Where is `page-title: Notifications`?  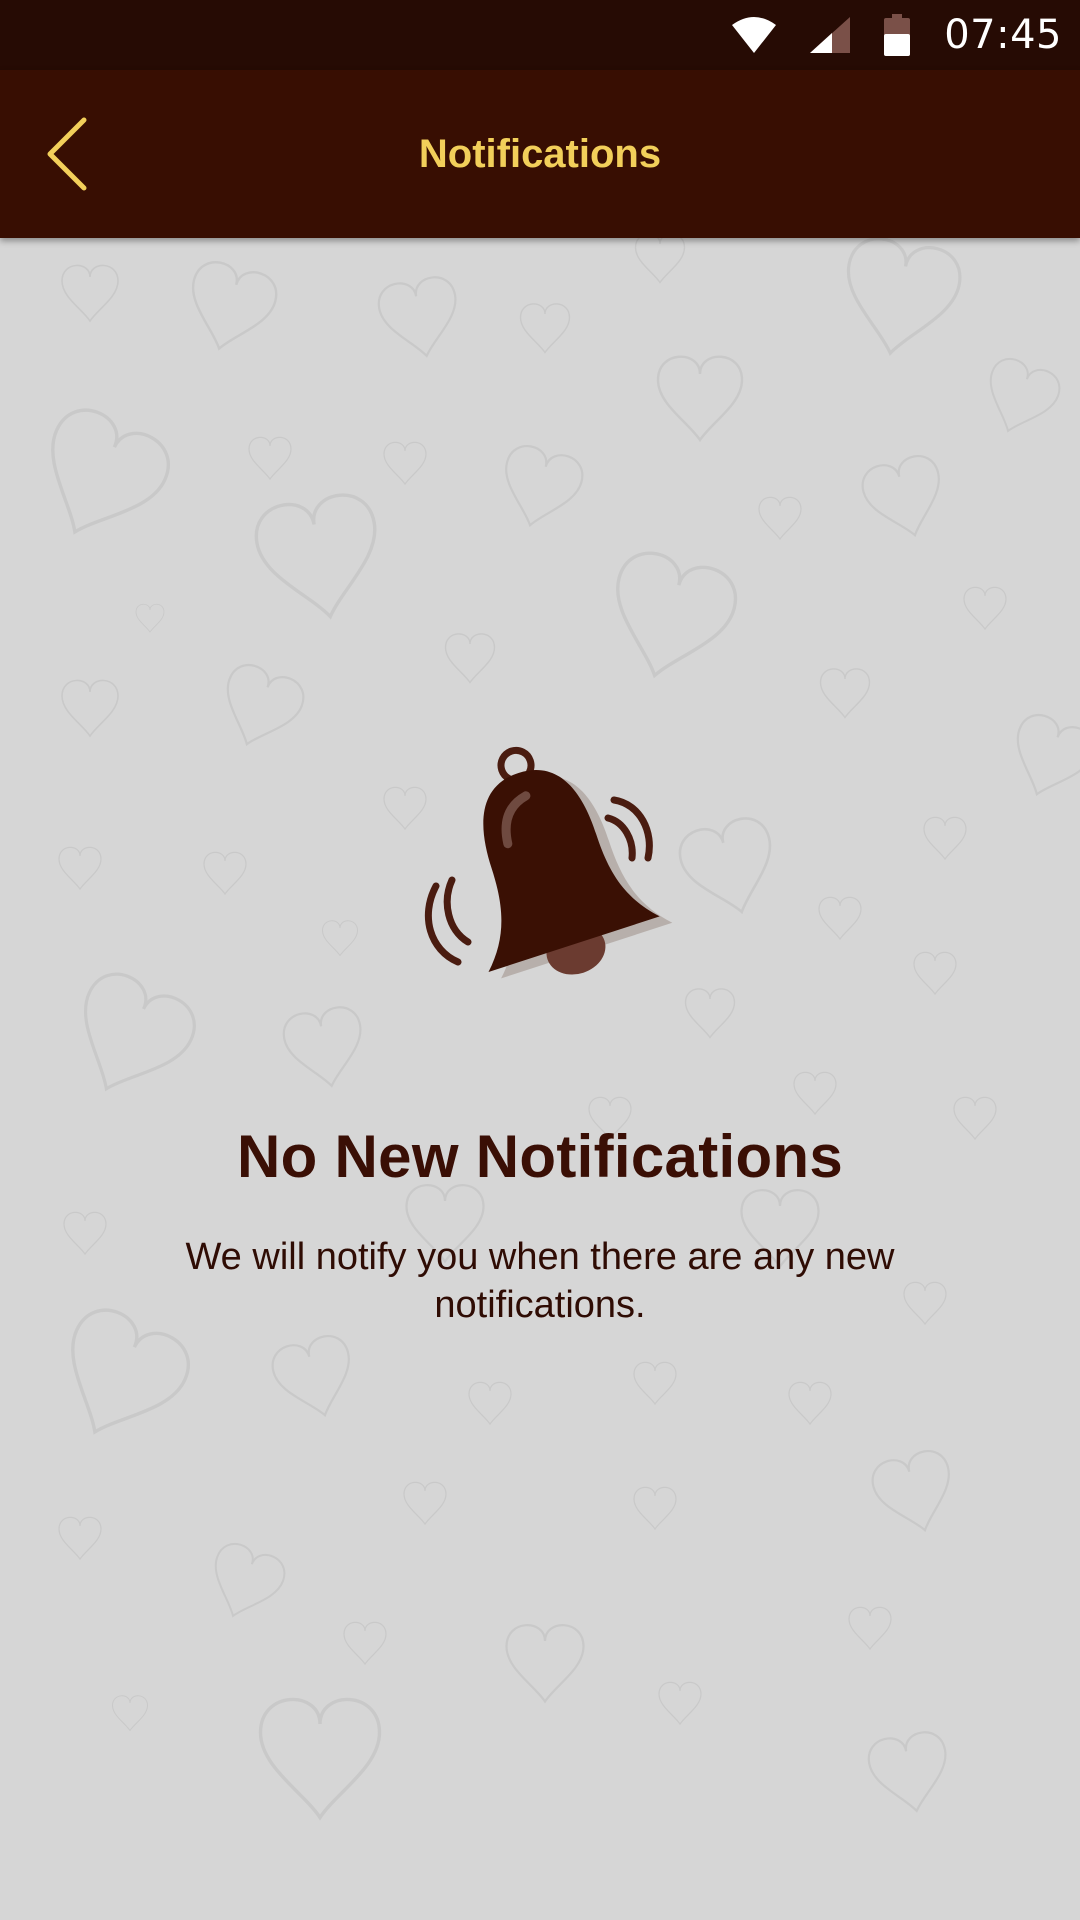
page-title: Notifications is located at coordinates (540, 154).